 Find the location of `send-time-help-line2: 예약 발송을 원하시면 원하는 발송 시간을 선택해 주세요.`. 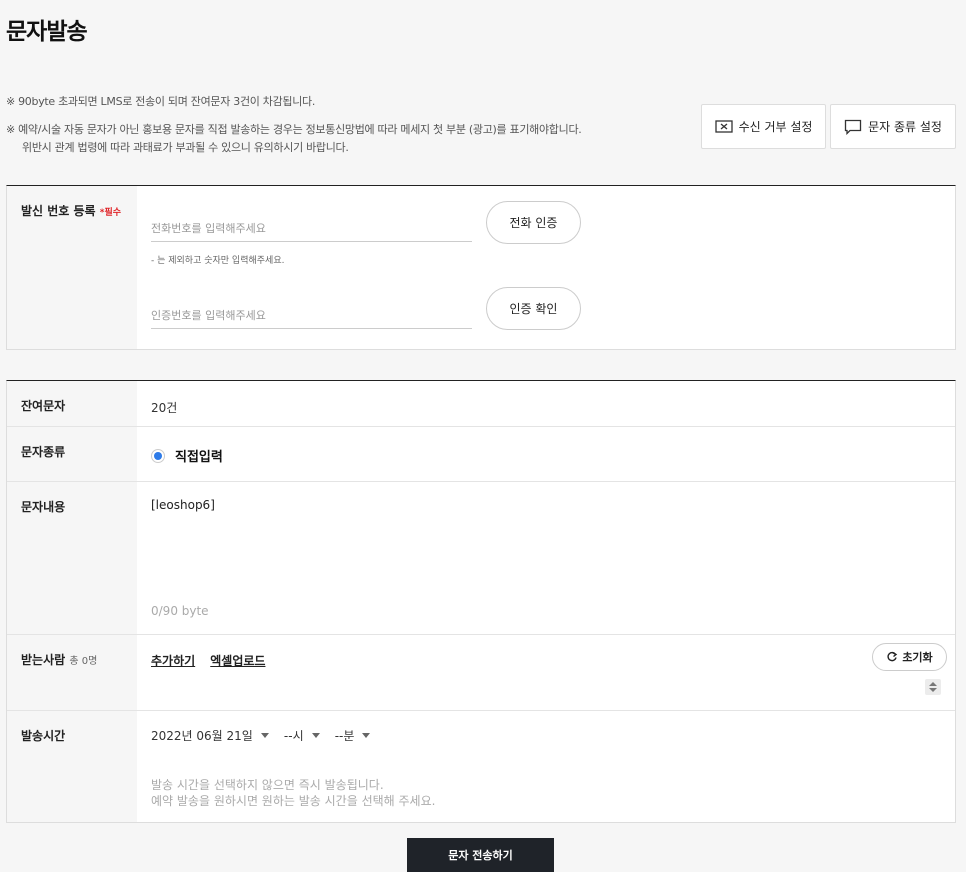

send-time-help-line2: 예약 발송을 원하시면 원하는 발송 시간을 선택해 주세요. is located at coordinates (293, 801).